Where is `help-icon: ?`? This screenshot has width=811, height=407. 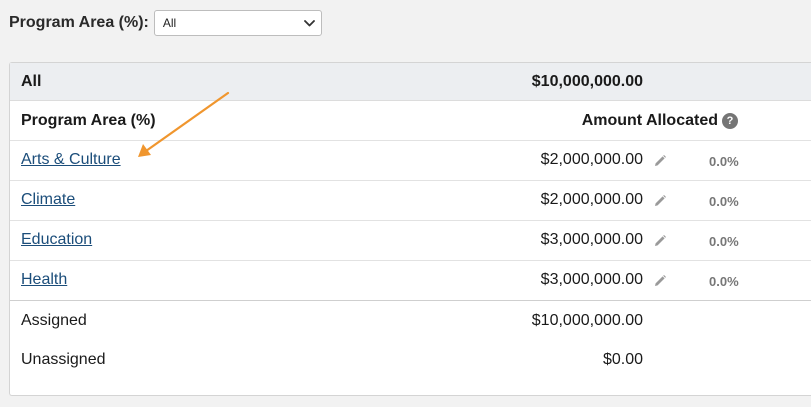
help-icon: ? is located at coordinates (730, 121).